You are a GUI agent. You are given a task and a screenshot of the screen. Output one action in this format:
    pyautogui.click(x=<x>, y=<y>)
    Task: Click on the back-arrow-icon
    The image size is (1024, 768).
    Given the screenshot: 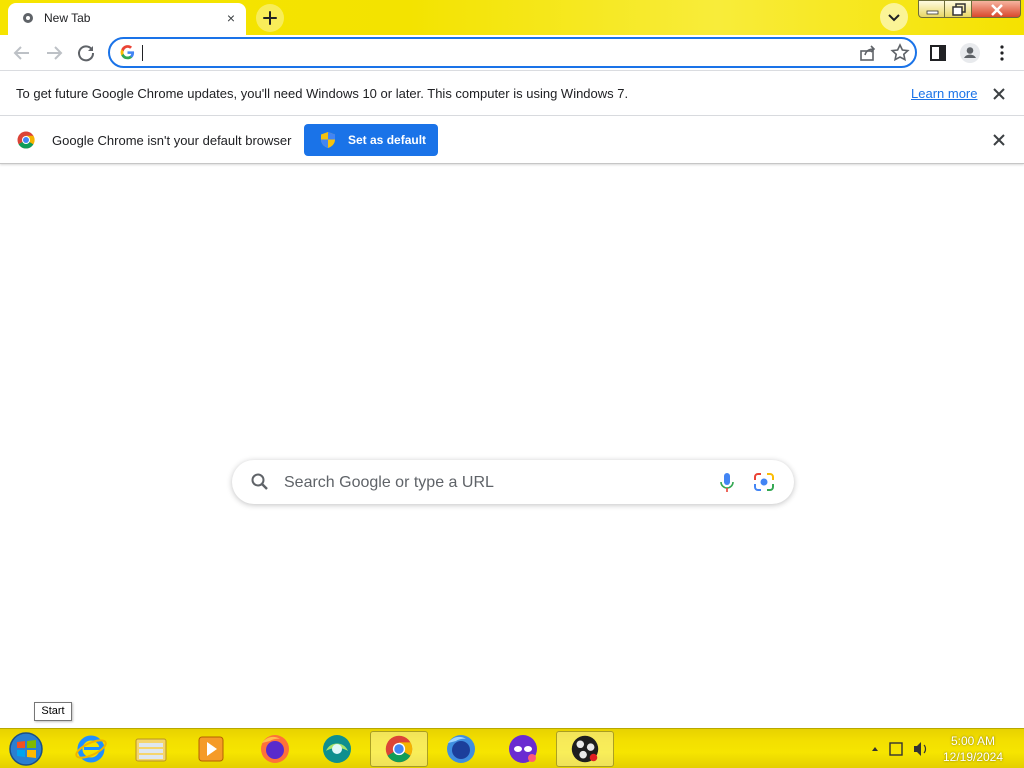 What is the action you would take?
    pyautogui.click(x=22, y=53)
    